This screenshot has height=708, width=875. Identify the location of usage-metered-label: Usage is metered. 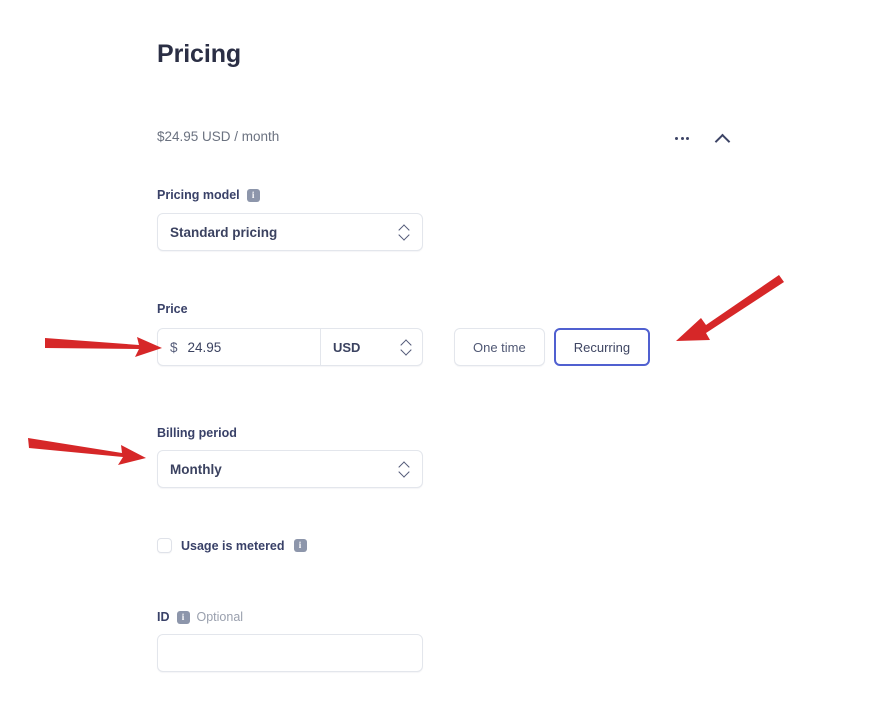
(233, 545).